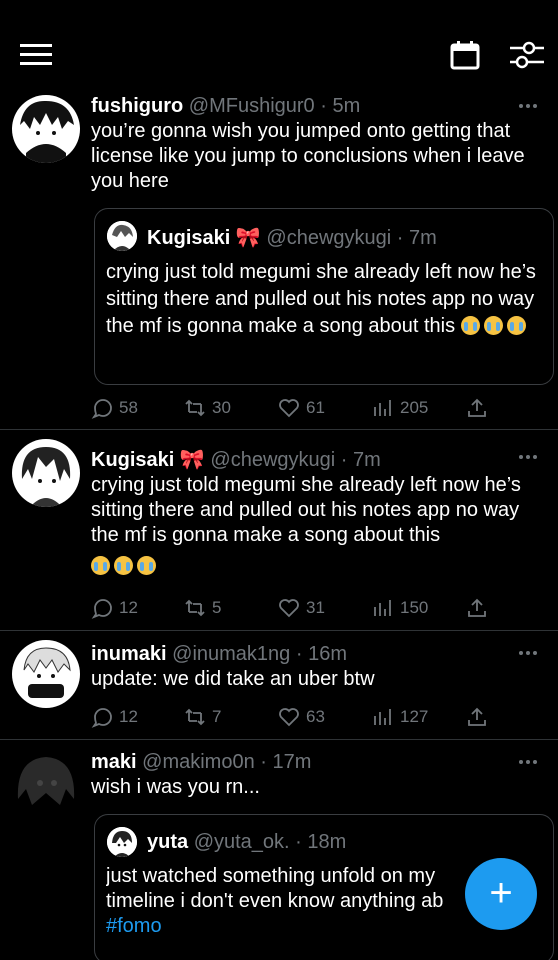 The width and height of the screenshot is (558, 960). I want to click on username: @inumak1ng, so click(231, 654).